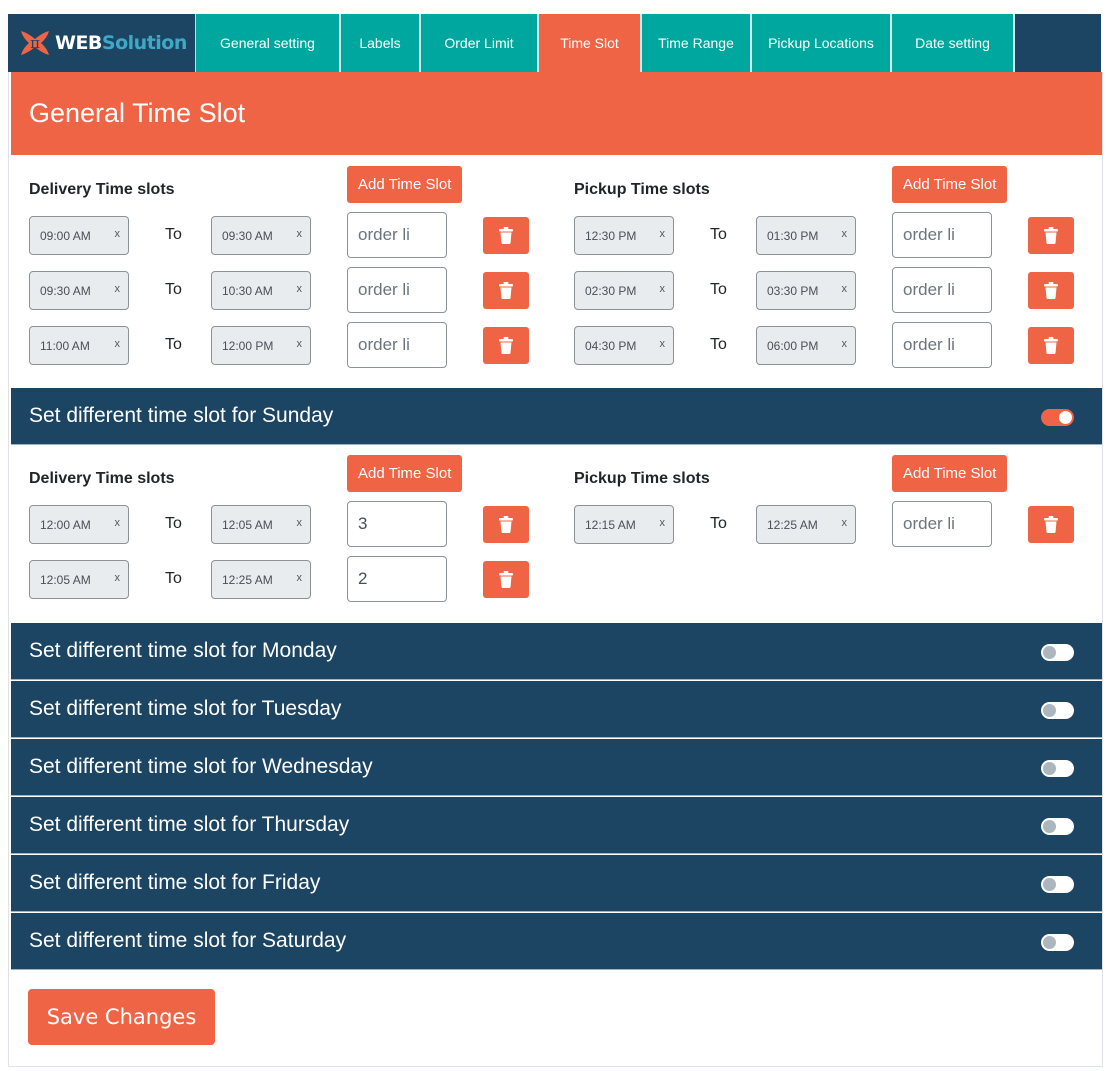  I want to click on from-time-field: 12:00 AM x, so click(79, 524).